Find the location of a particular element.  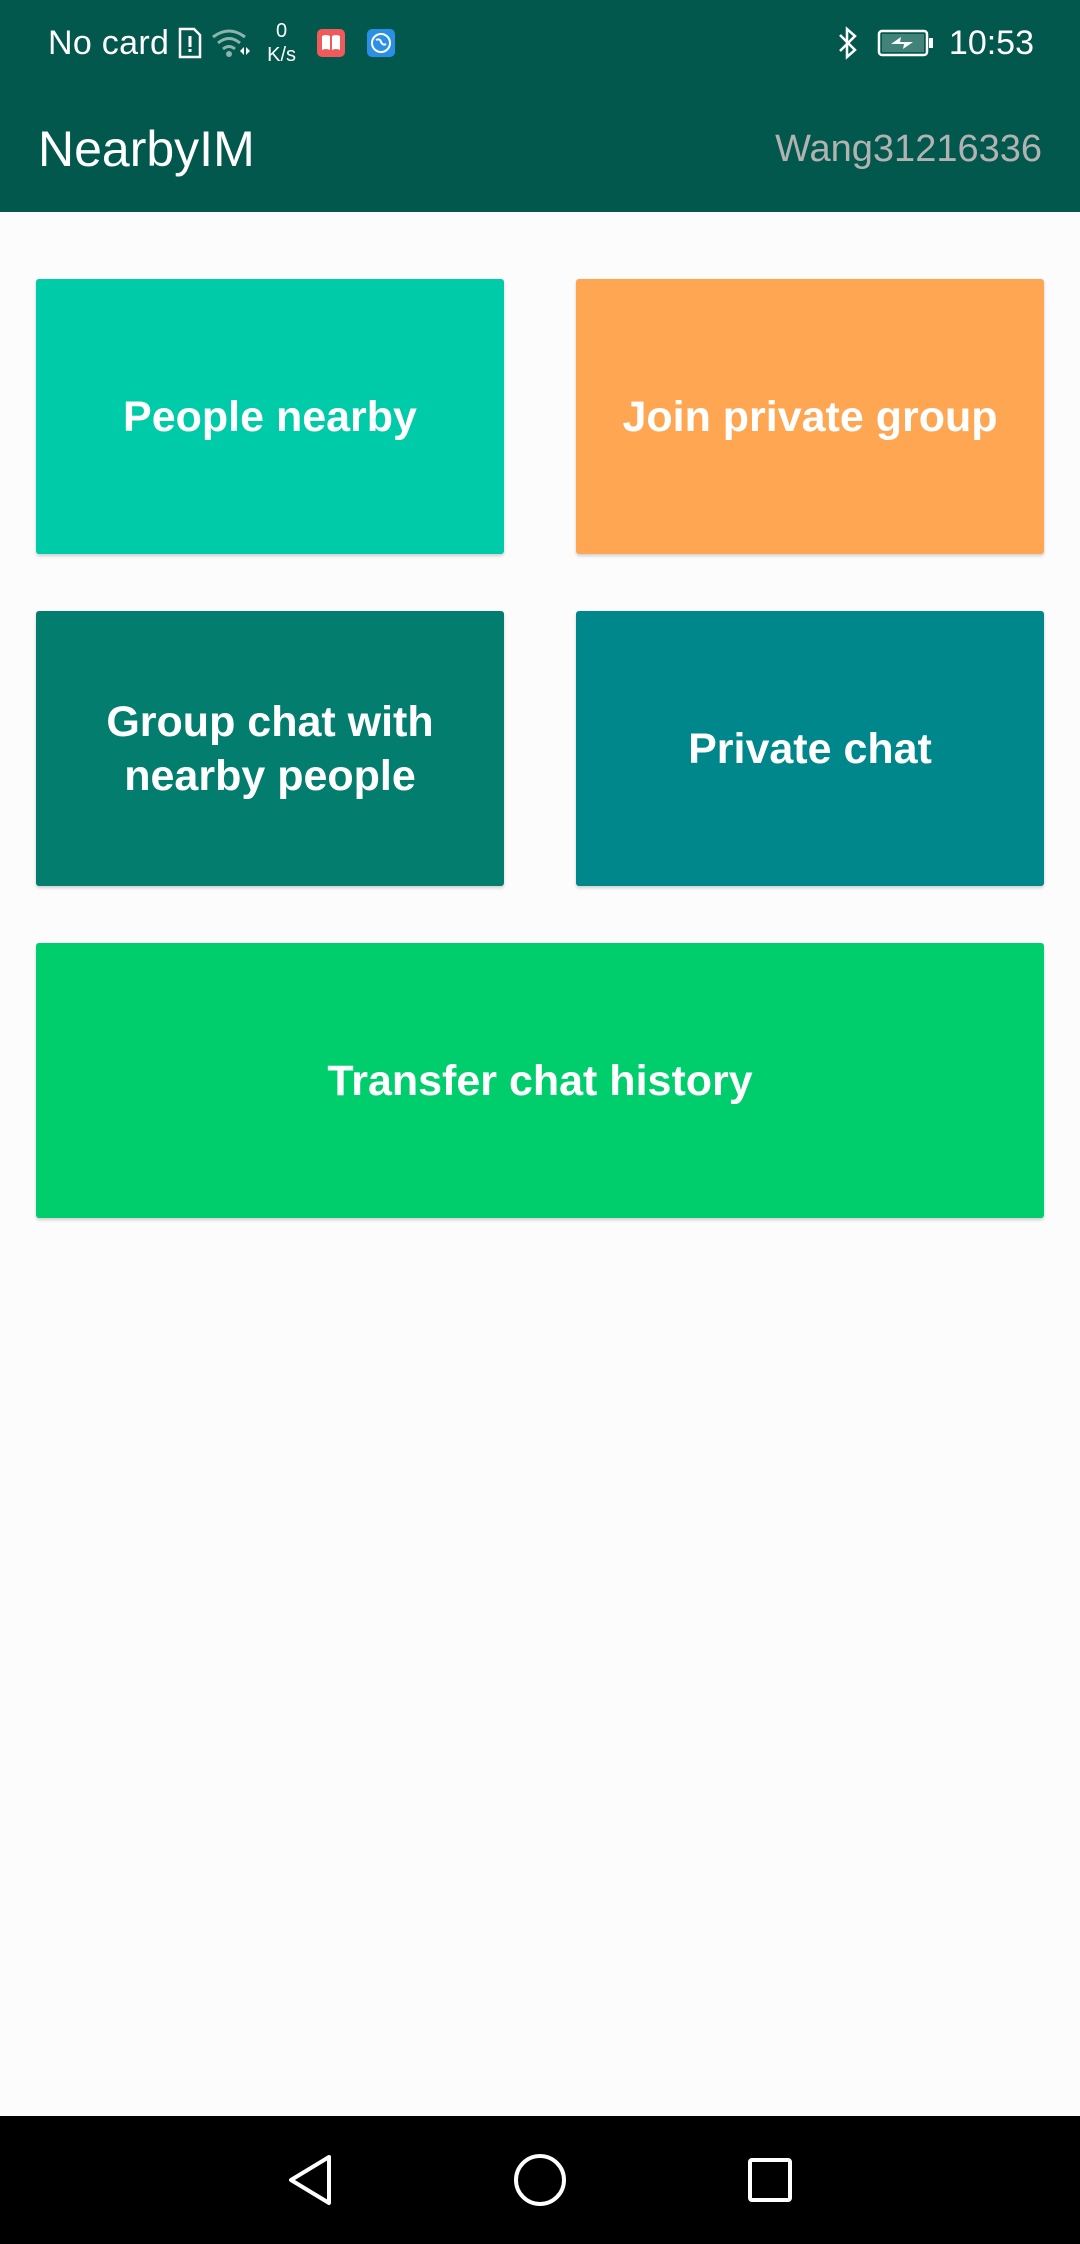

people-nearby-label: People nearby is located at coordinates (270, 416).